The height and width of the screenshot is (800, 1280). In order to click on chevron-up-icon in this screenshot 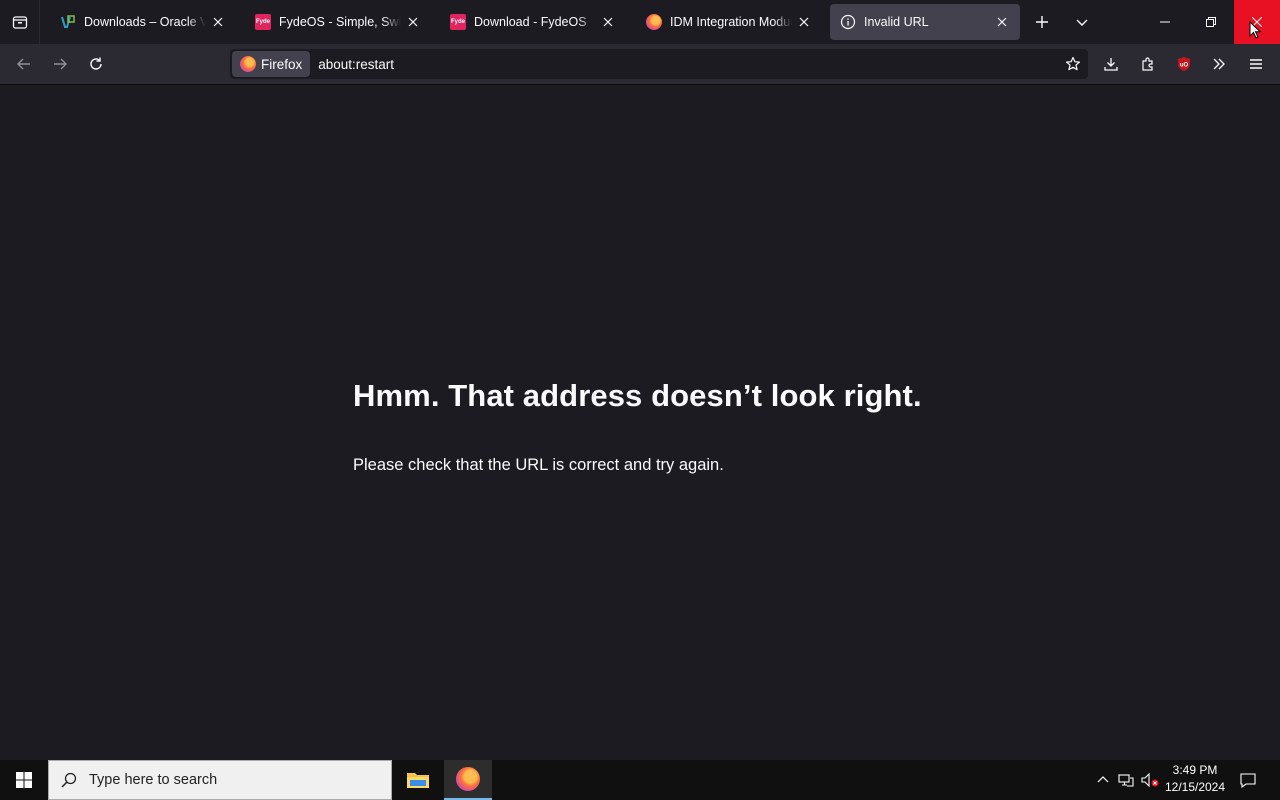, I will do `click(1103, 779)`.